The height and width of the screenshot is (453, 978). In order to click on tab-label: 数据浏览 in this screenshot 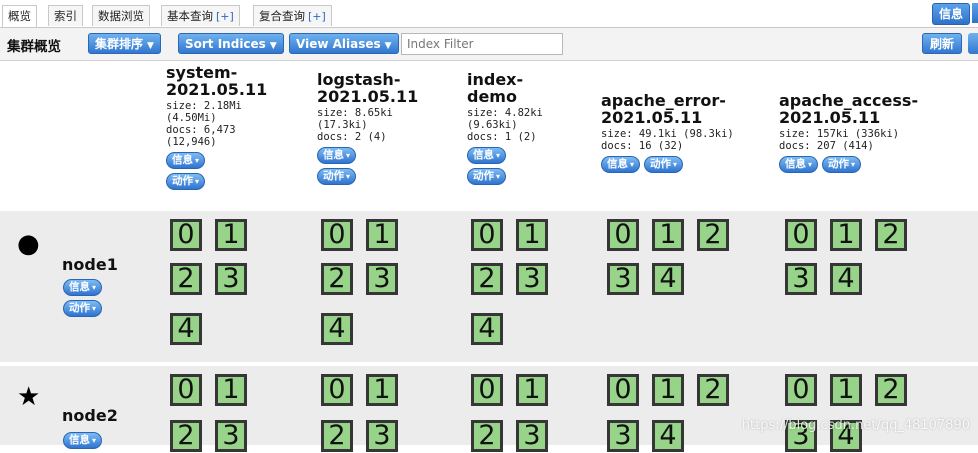, I will do `click(121, 16)`.